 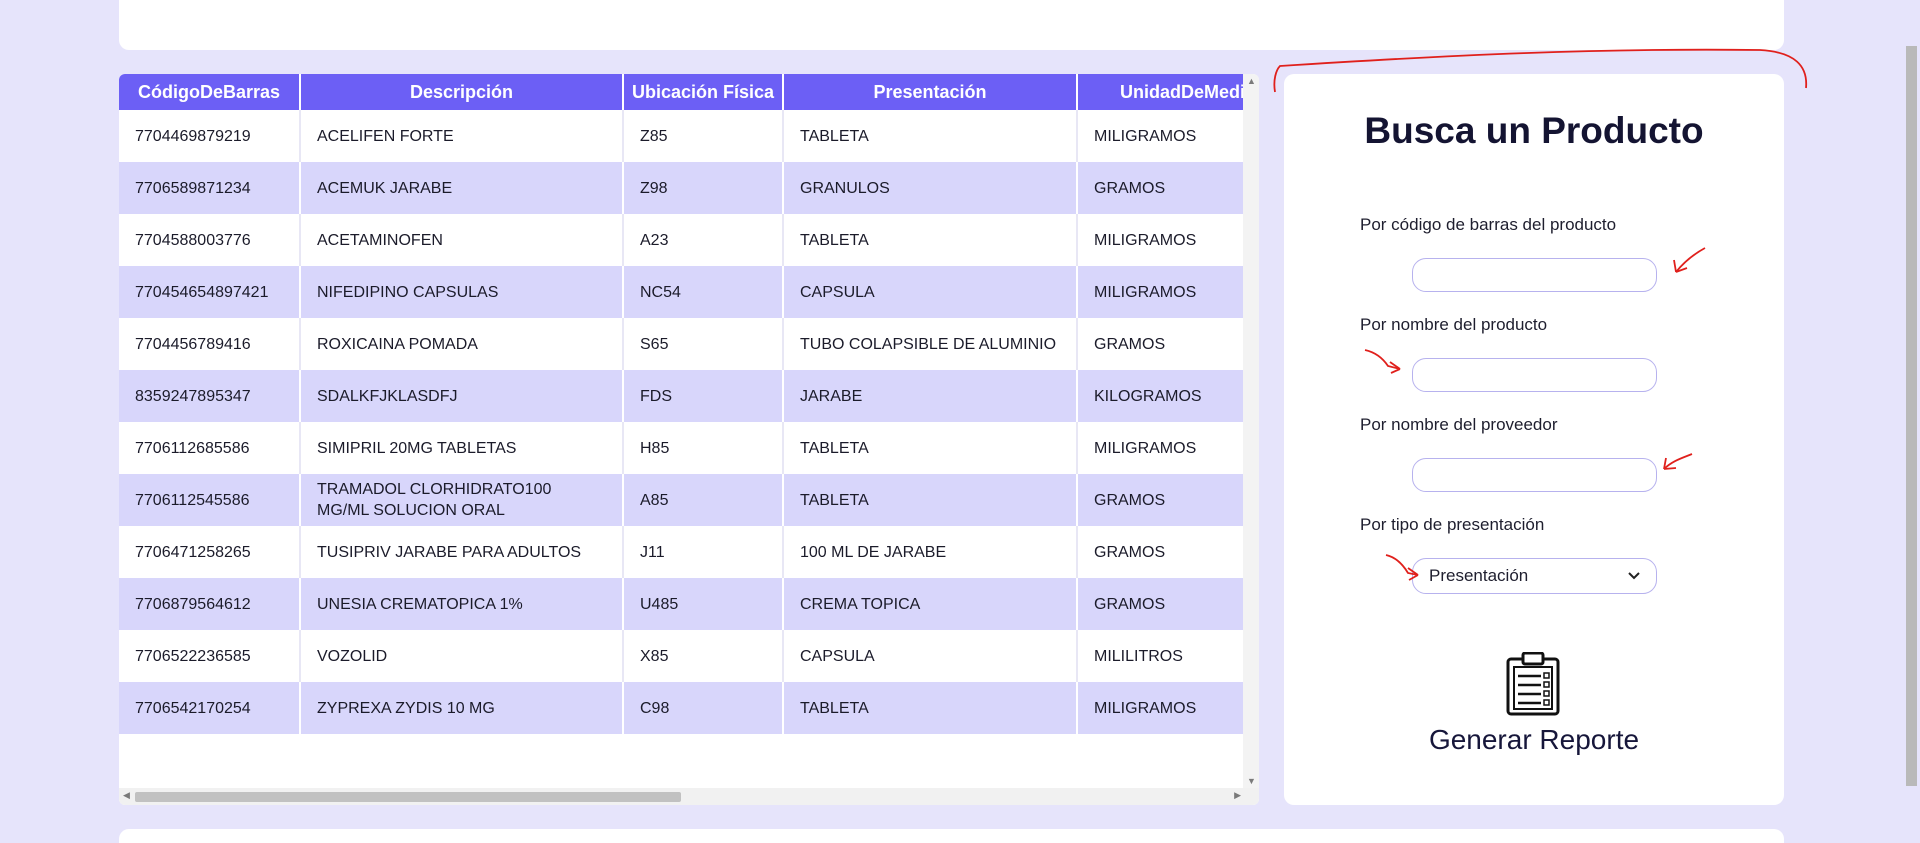 I want to click on product-name-input, so click(x=1534, y=375).